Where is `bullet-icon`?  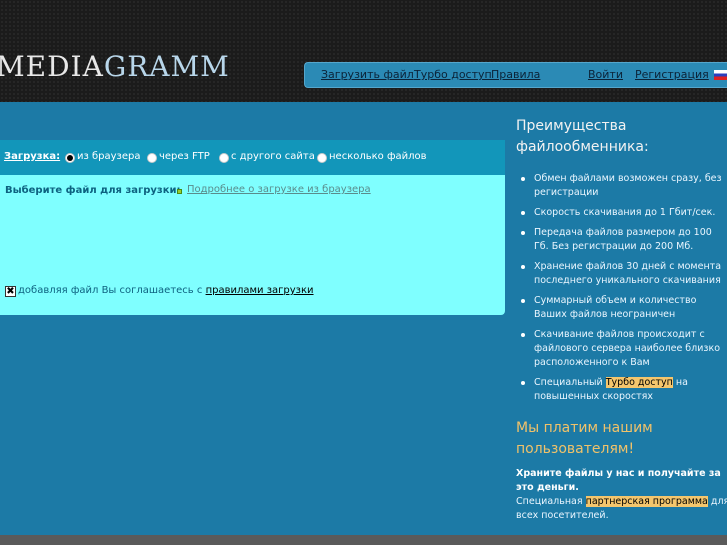
bullet-icon is located at coordinates (179, 191).